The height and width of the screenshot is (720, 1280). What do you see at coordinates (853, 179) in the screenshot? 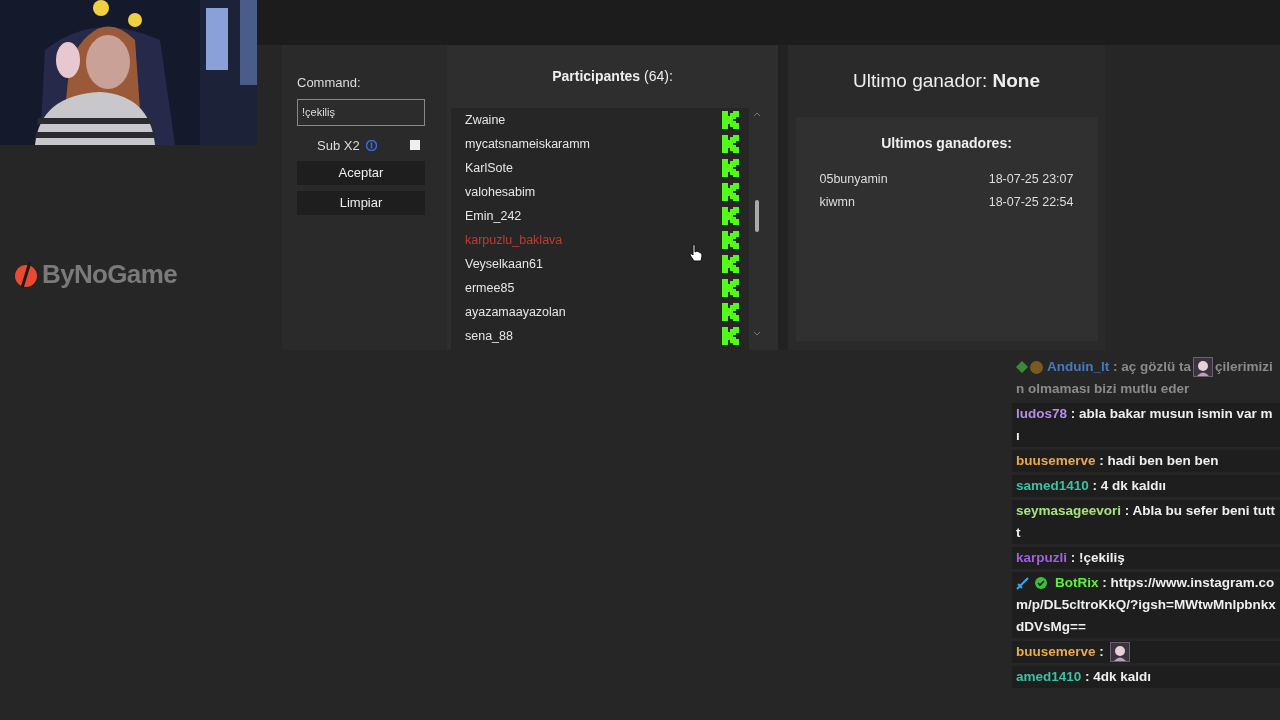
I see `winner-name: 05bunyamin` at bounding box center [853, 179].